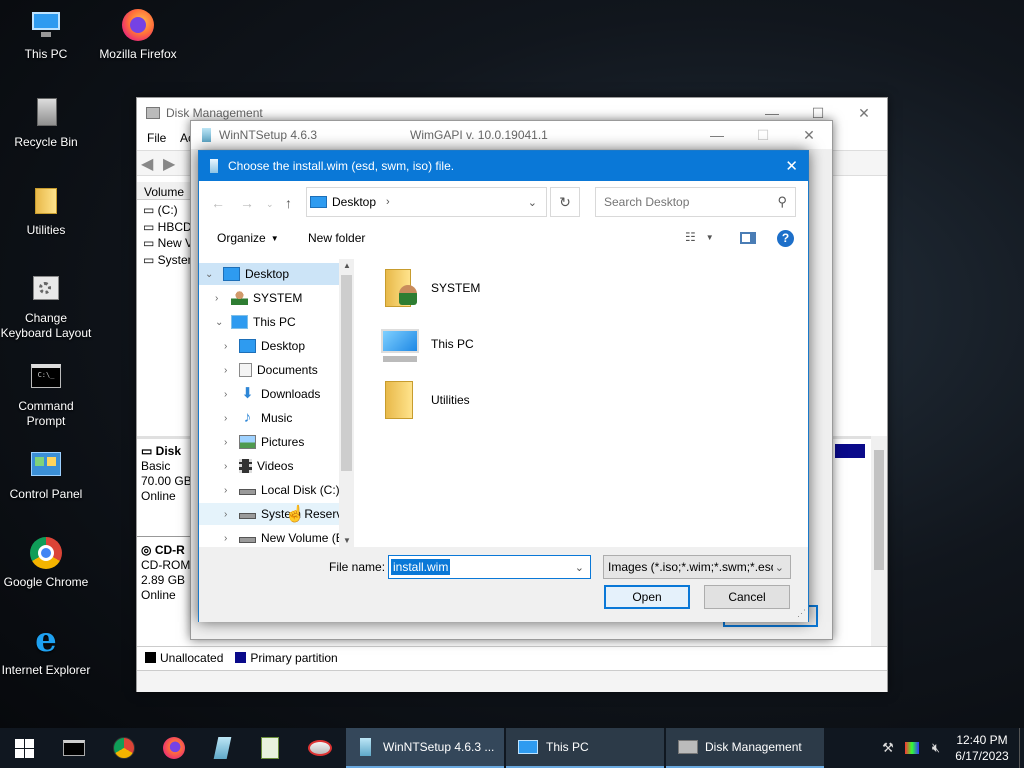 This screenshot has height=768, width=1024. Describe the element at coordinates (245, 418) in the screenshot. I see `tree-item-music: › ♪ Music` at that location.